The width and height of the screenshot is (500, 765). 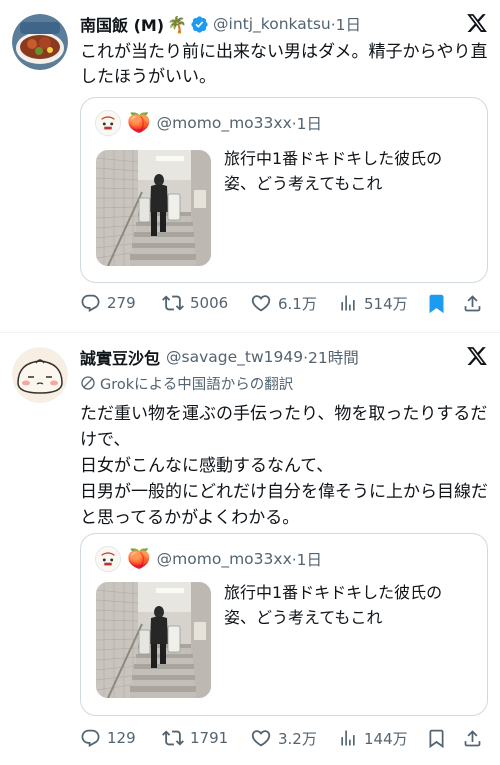 I want to click on author-name: 誠實豆沙包, so click(x=120, y=357).